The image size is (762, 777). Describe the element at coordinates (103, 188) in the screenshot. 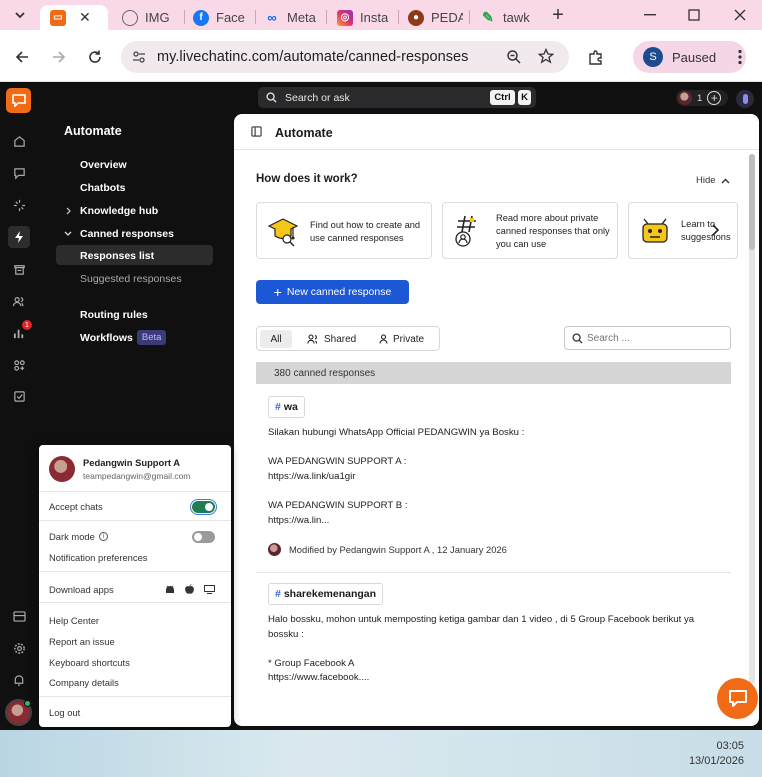

I see `nav-chatbots: Chatbots` at that location.